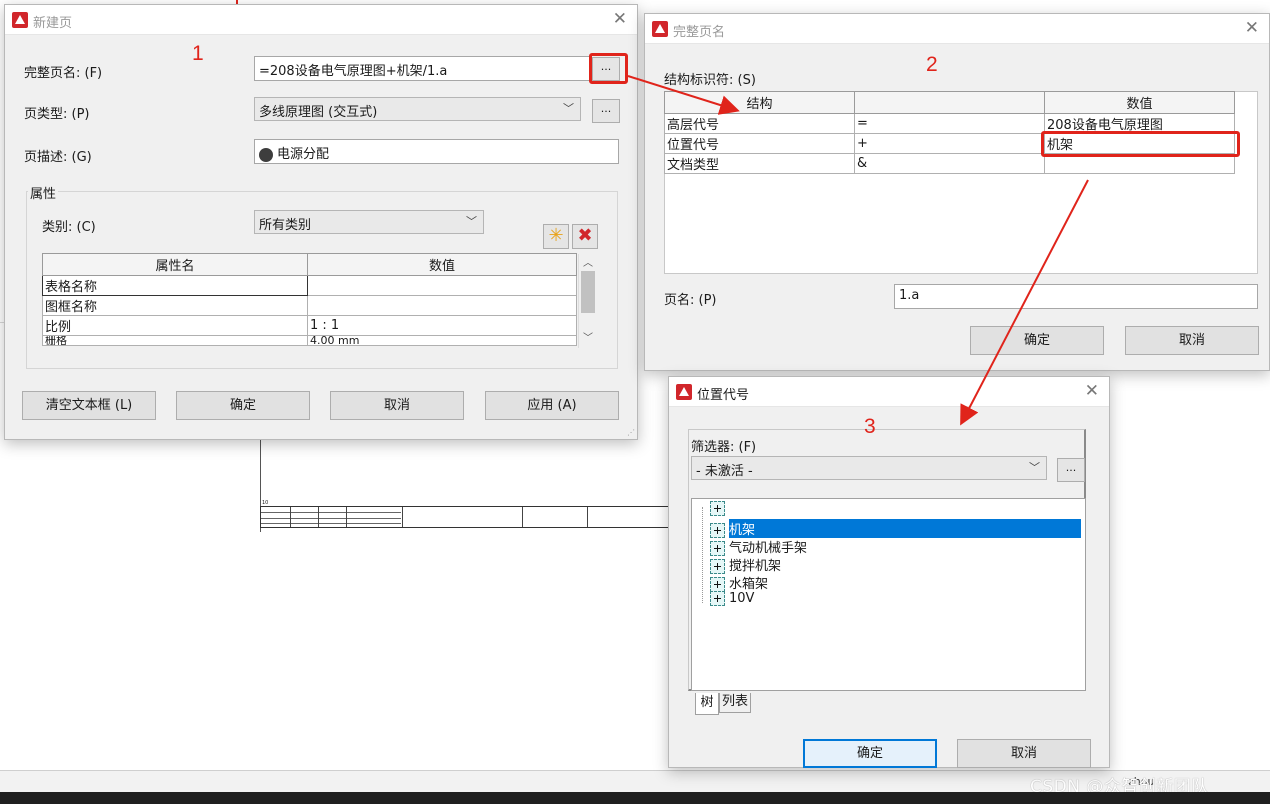 The image size is (1270, 804). Describe the element at coordinates (949, 143) in the screenshot. I see `prefix-cell: +` at that location.